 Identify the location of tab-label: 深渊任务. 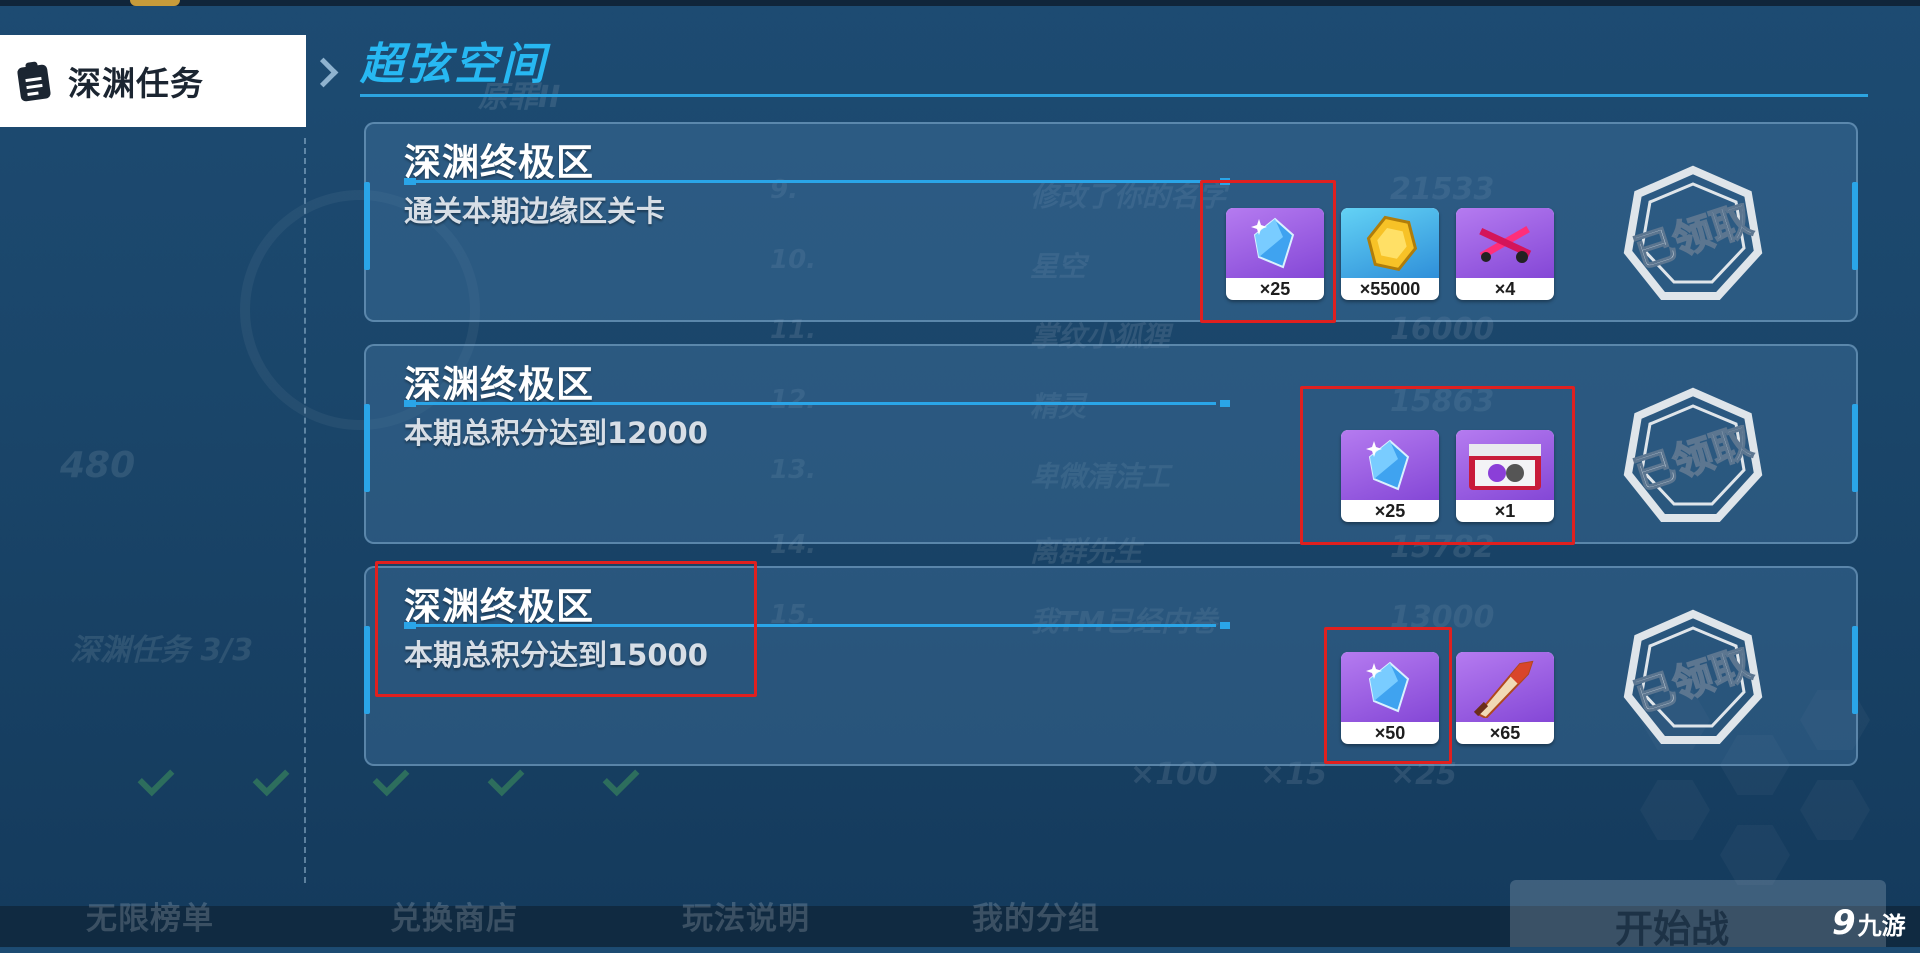
(136, 83).